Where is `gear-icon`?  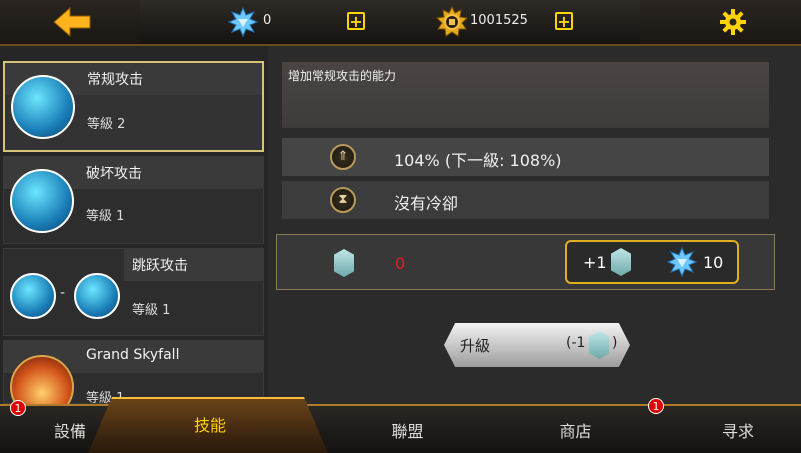
gear-icon is located at coordinates (733, 22).